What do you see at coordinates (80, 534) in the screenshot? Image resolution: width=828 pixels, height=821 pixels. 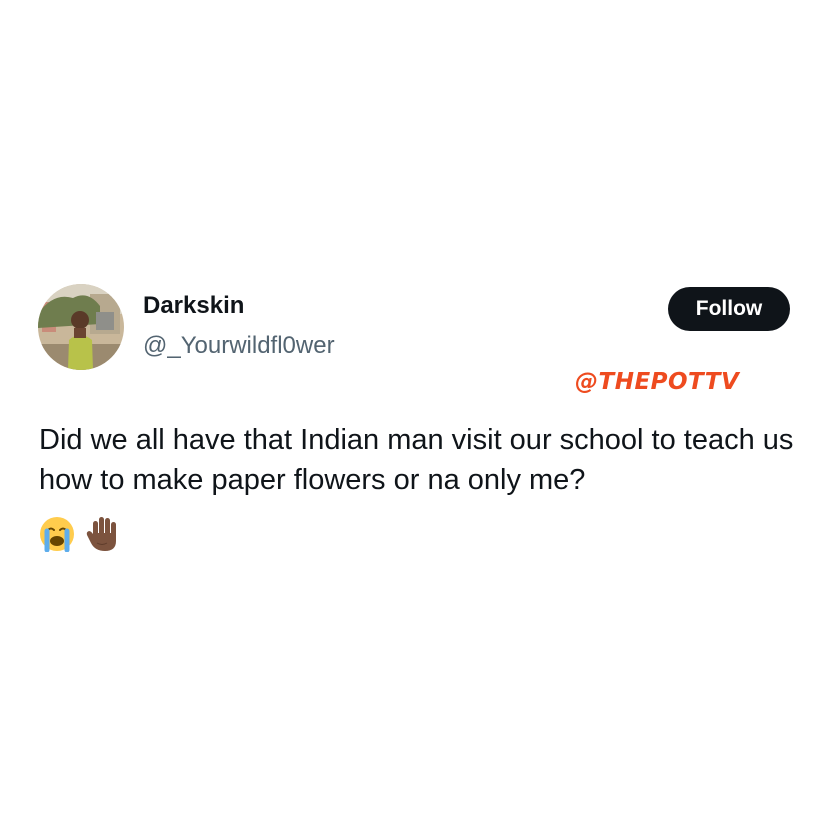 I see `emoji-row` at bounding box center [80, 534].